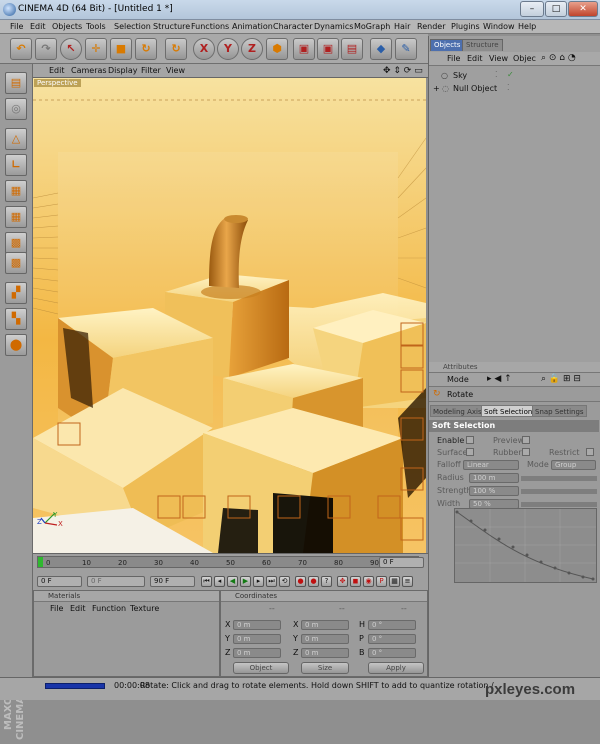  Describe the element at coordinates (499, 26) in the screenshot. I see `menu-window: Window` at that location.